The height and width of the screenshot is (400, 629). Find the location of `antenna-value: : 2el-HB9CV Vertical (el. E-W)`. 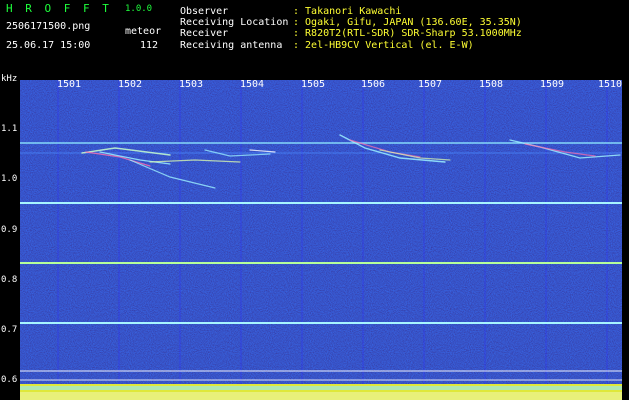

antenna-value: : 2el-HB9CV Vertical (el. E-W) is located at coordinates (383, 45).